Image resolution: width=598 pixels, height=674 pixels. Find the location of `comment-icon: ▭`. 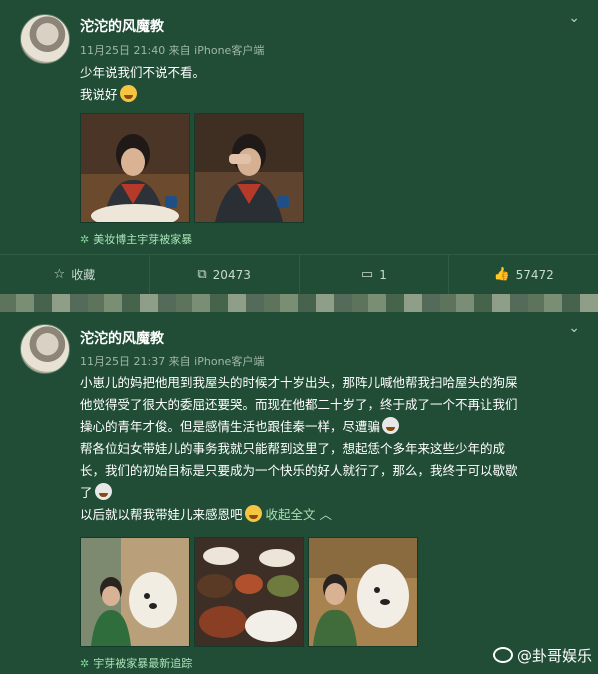

comment-icon: ▭ is located at coordinates (367, 274).